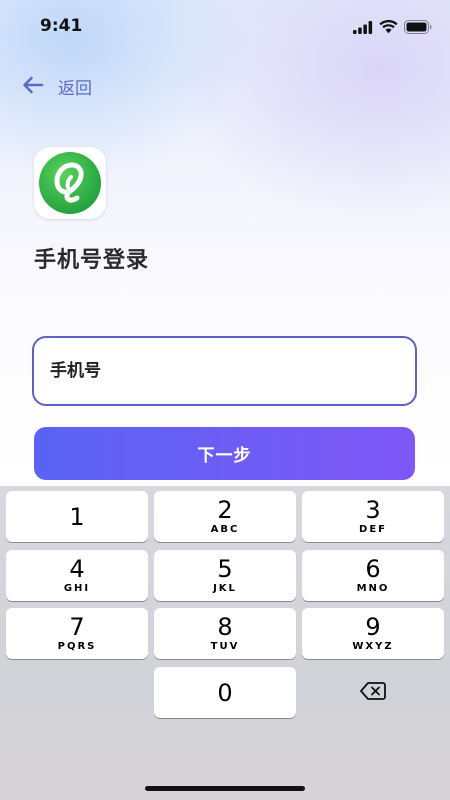  I want to click on home-indicator, so click(225, 788).